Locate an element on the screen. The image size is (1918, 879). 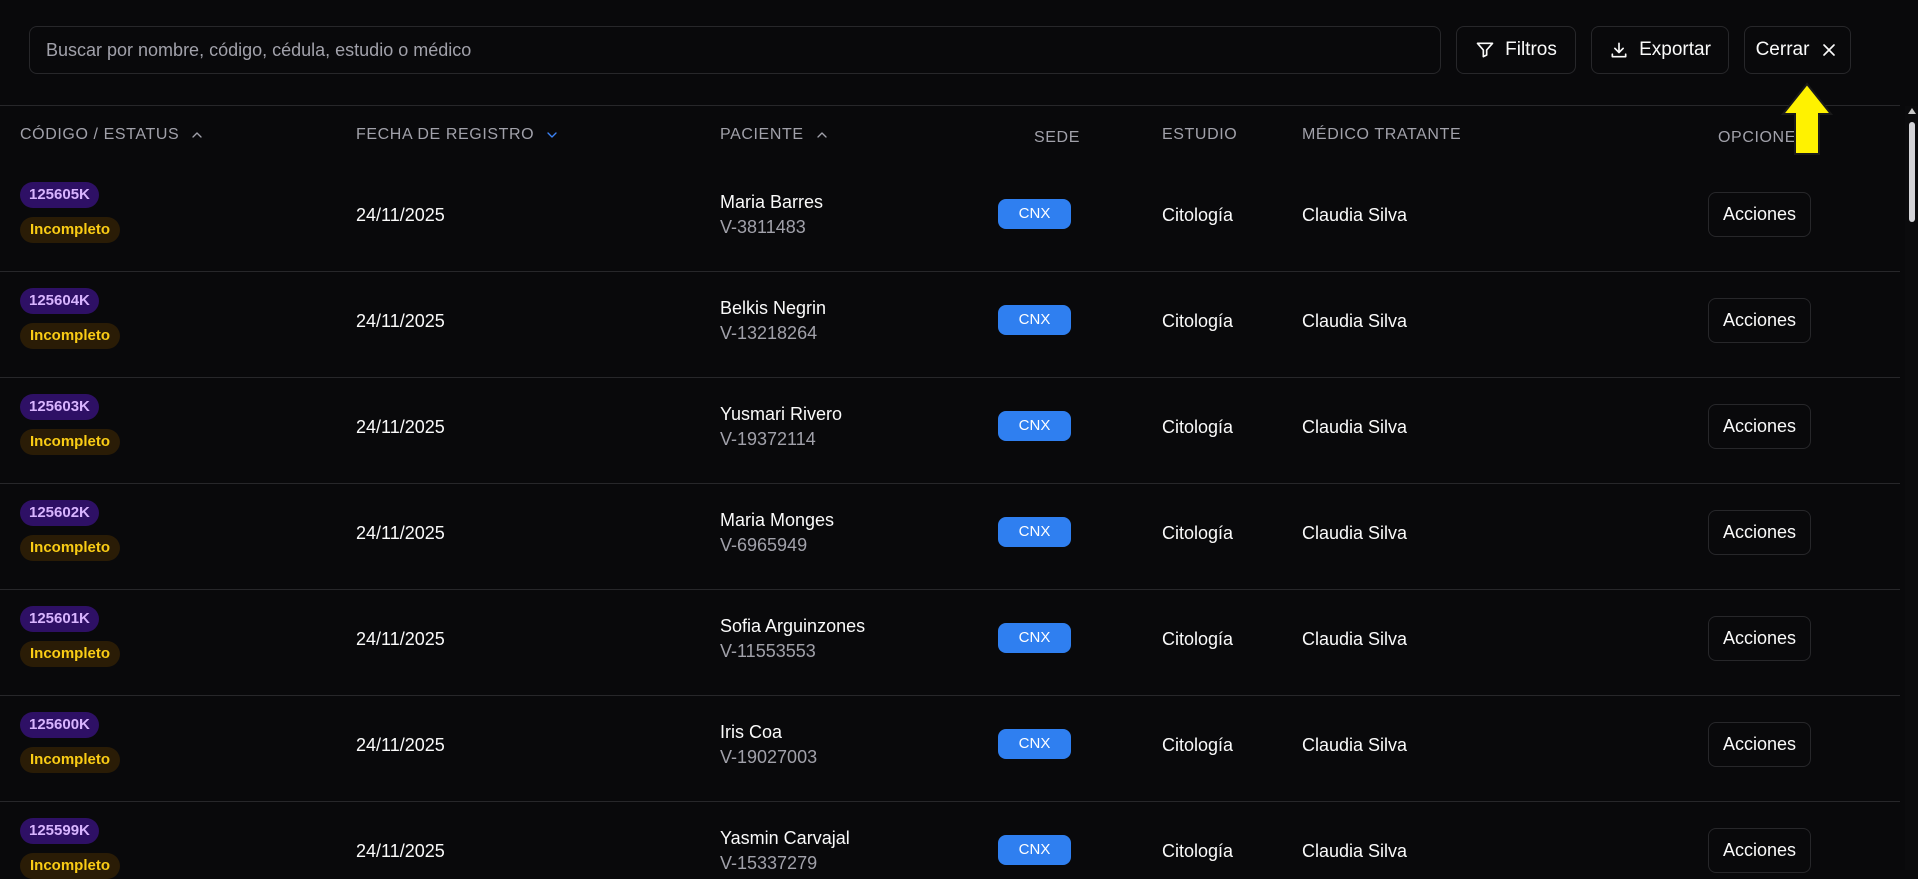
code-badge: 125602K is located at coordinates (59, 513).